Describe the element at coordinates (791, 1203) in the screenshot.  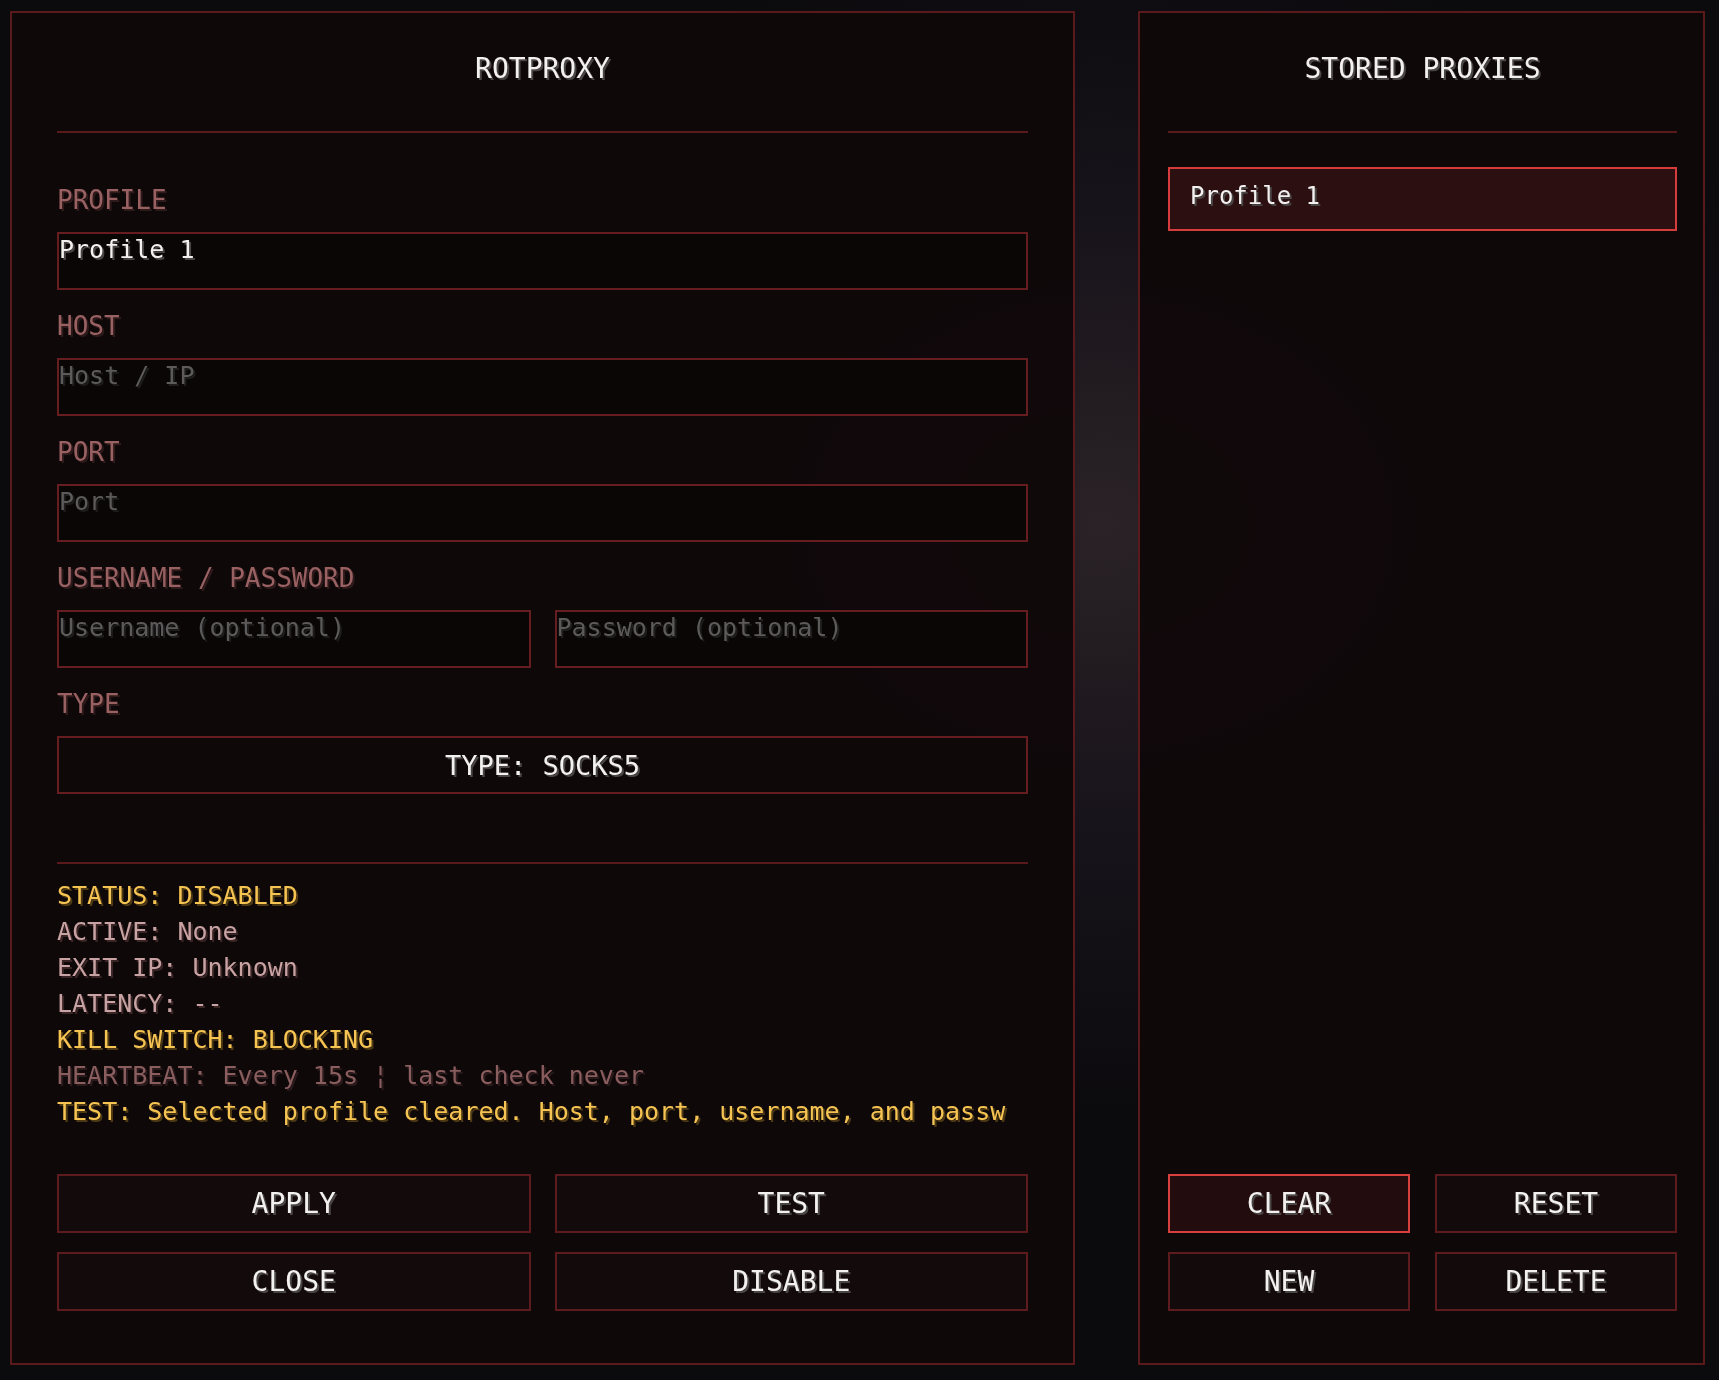
I see `action-button: TEST` at that location.